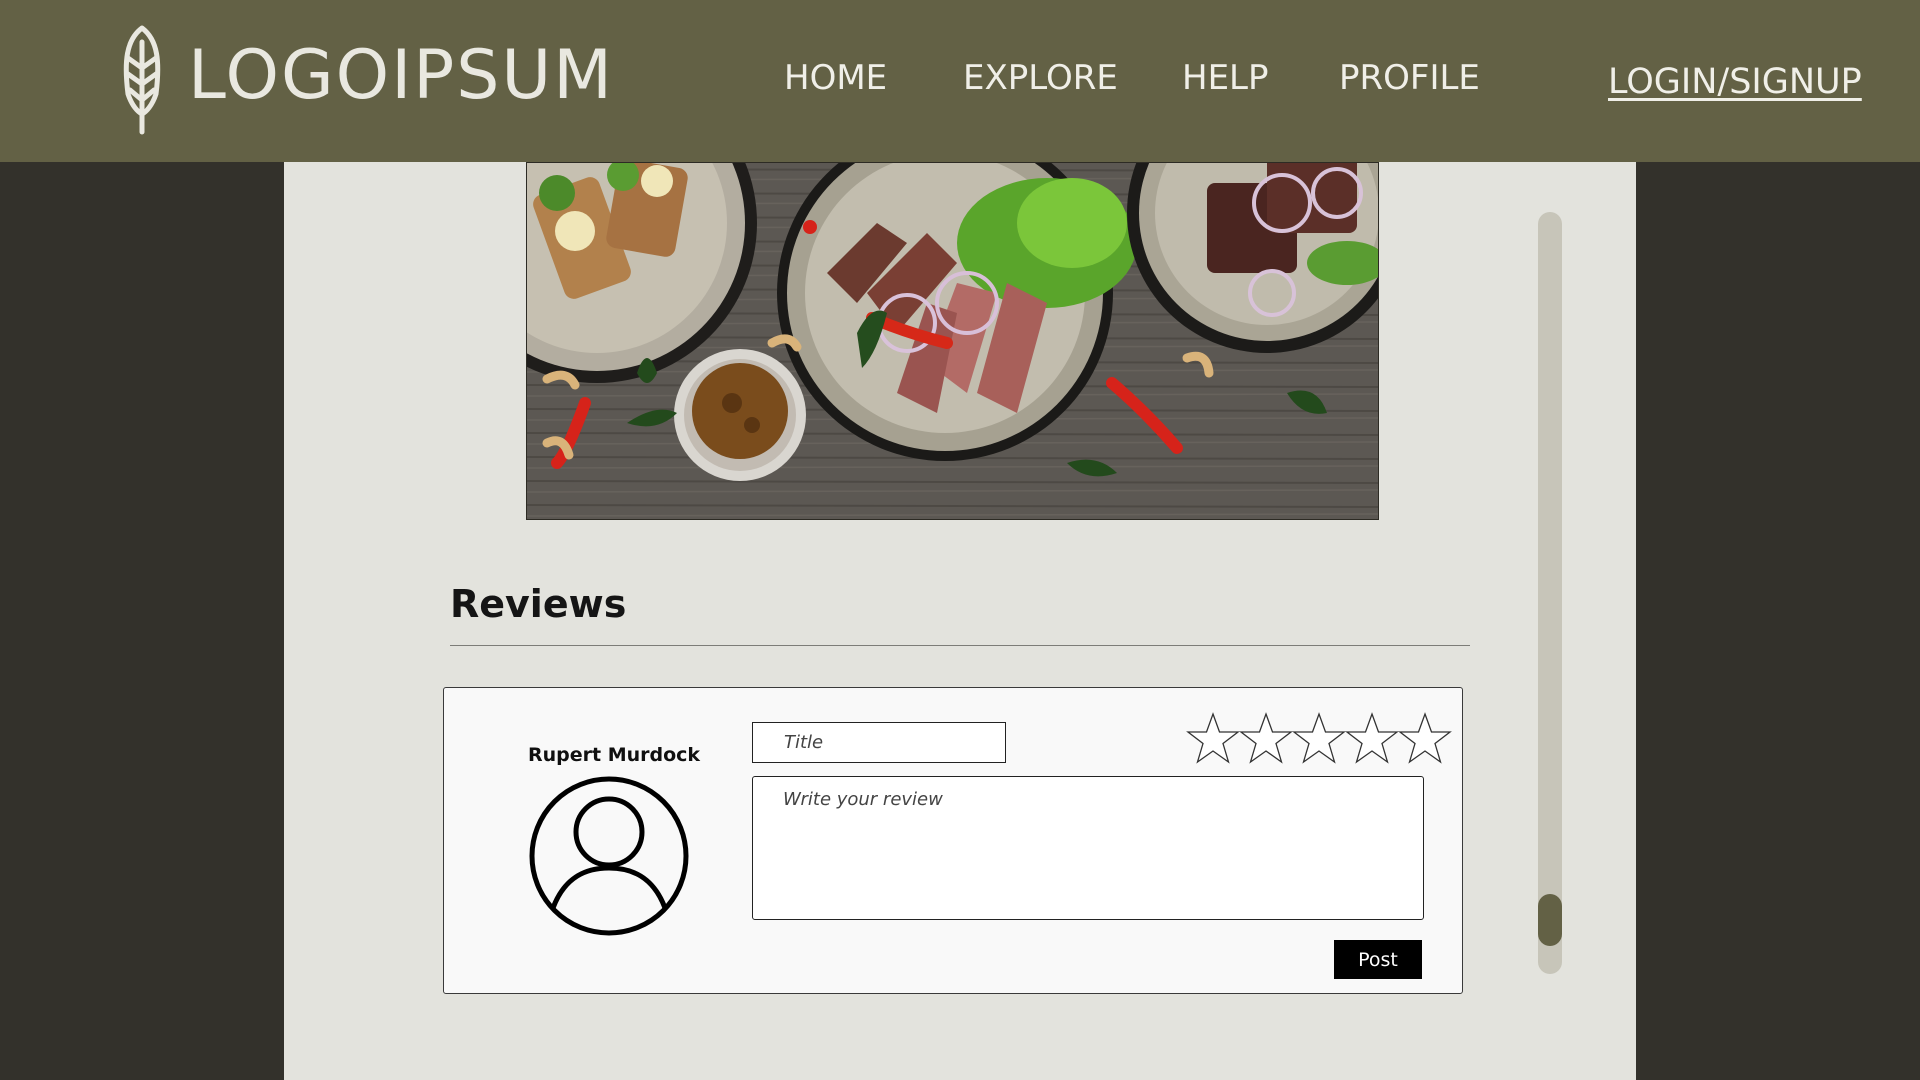  What do you see at coordinates (401, 75) in the screenshot?
I see `logo-text: LOGOIPSUM` at bounding box center [401, 75].